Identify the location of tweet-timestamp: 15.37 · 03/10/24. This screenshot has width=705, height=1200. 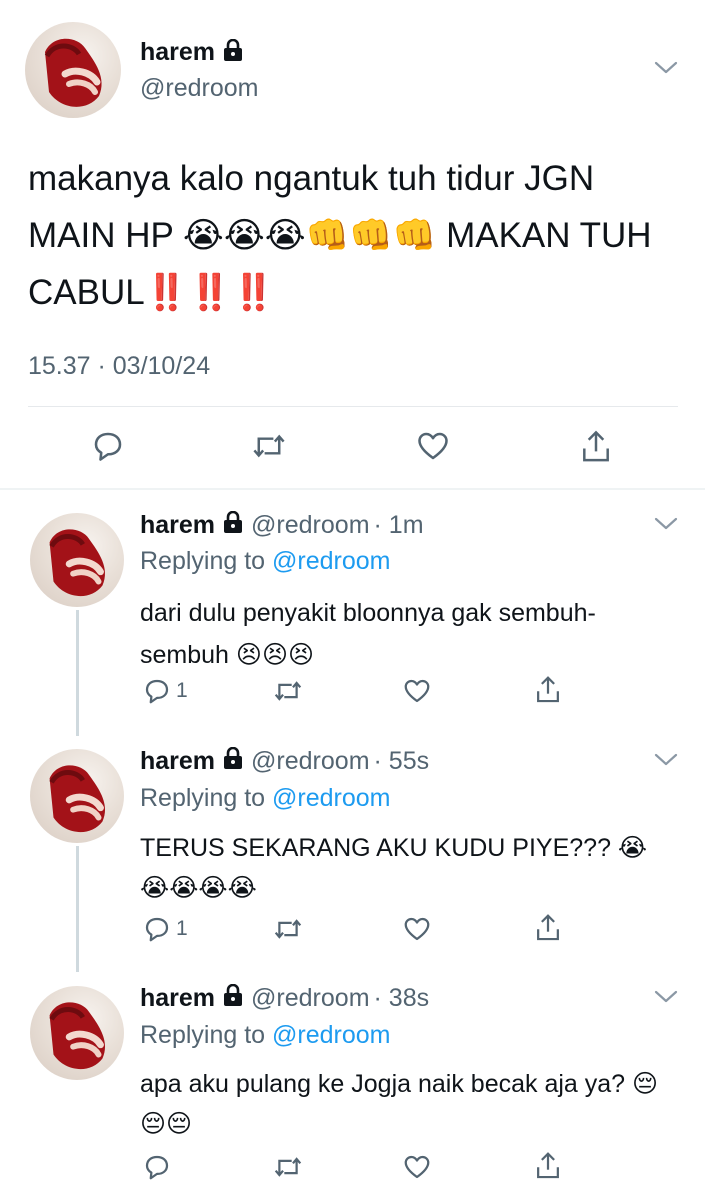
(119, 366).